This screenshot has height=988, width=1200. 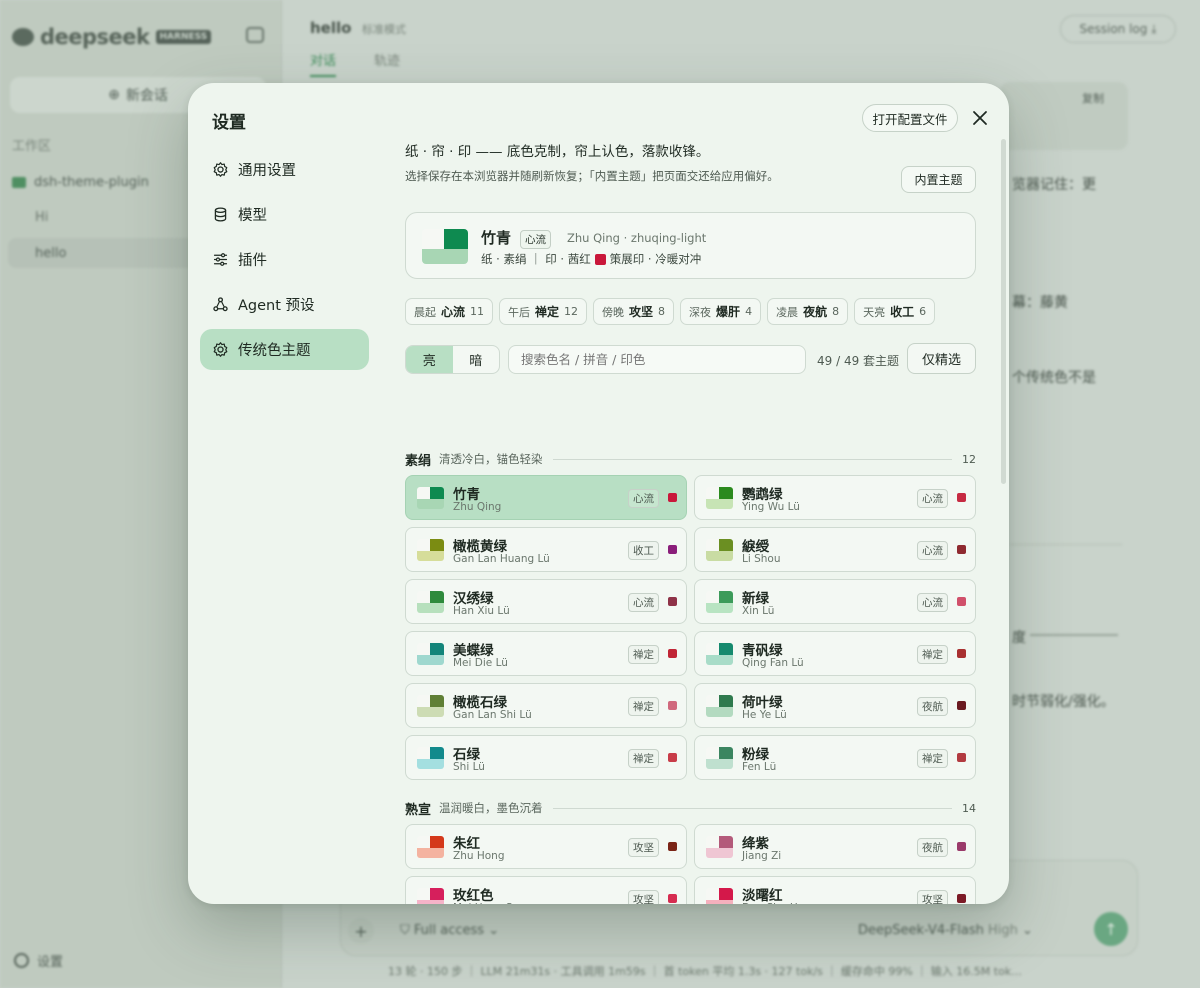 I want to click on time-period: 凌晨, so click(x=787, y=312).